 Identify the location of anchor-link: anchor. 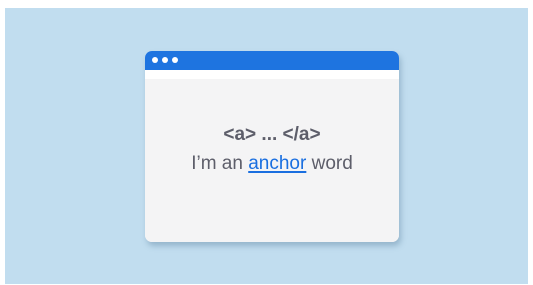
(277, 163).